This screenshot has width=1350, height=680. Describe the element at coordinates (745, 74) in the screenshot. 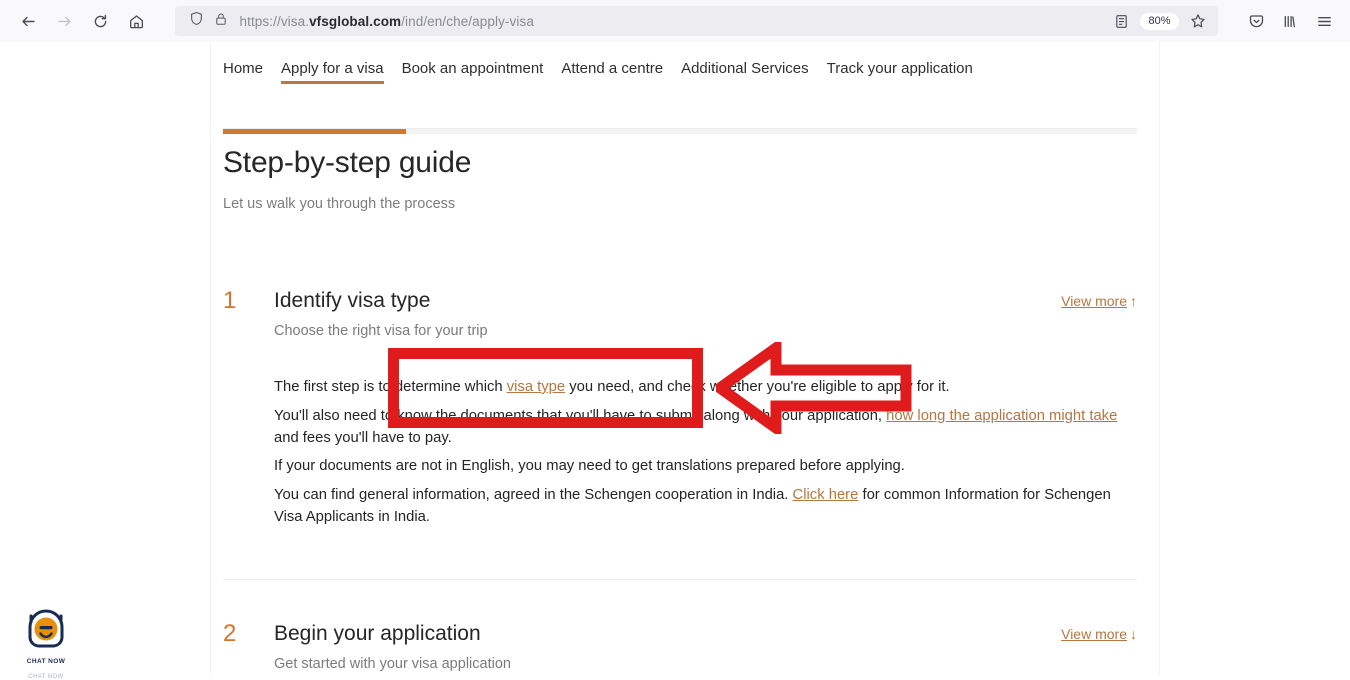

I see `nav-tab-additional-services: Additional Services` at that location.